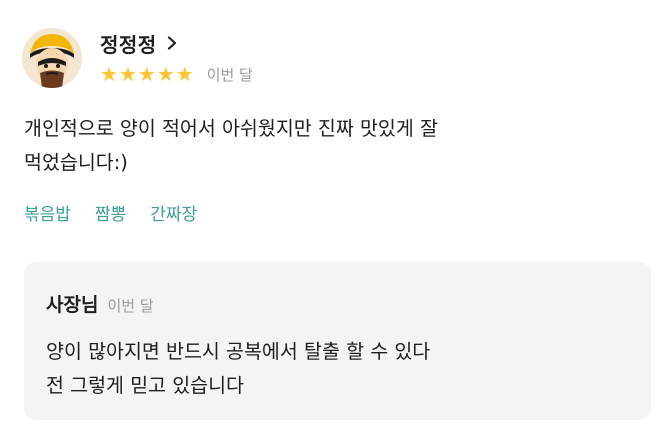 Image resolution: width=670 pixels, height=434 pixels. I want to click on star-rating: ★ ★ ★ ★ ★, so click(147, 74).